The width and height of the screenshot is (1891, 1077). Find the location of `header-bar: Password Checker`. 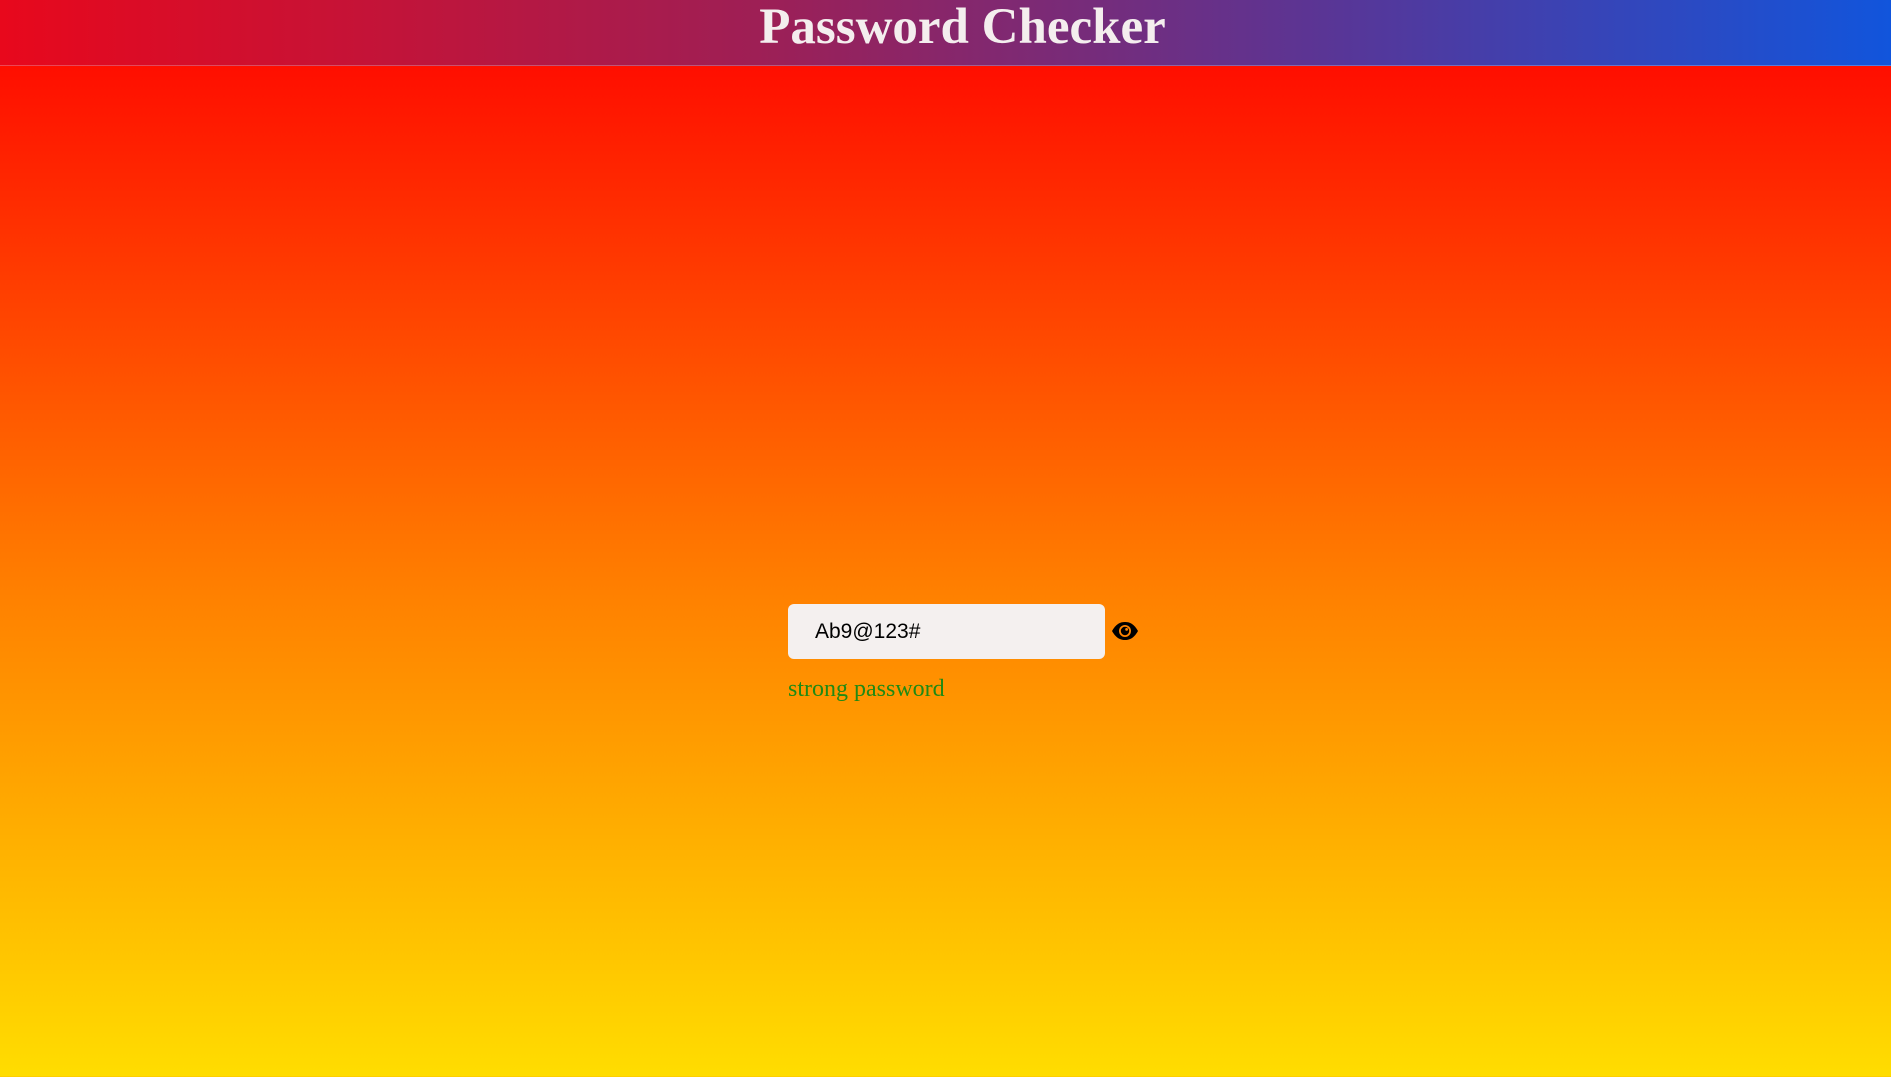

header-bar: Password Checker is located at coordinates (945, 33).